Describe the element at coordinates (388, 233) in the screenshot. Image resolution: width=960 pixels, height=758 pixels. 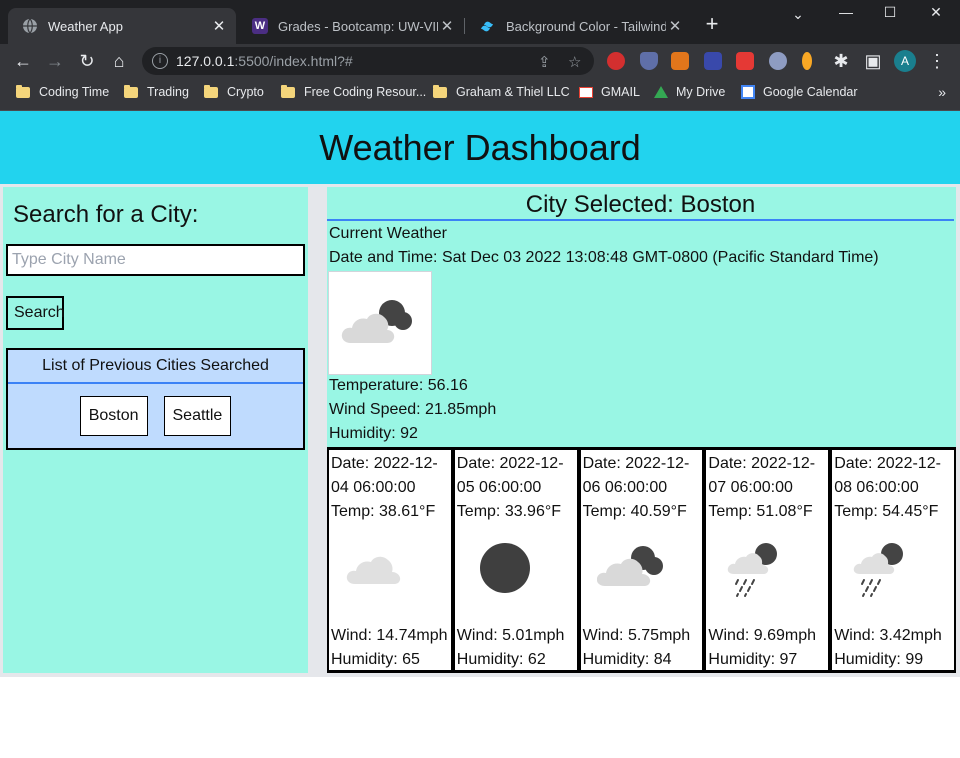
I see `current-weather-heading: Current Weather` at that location.